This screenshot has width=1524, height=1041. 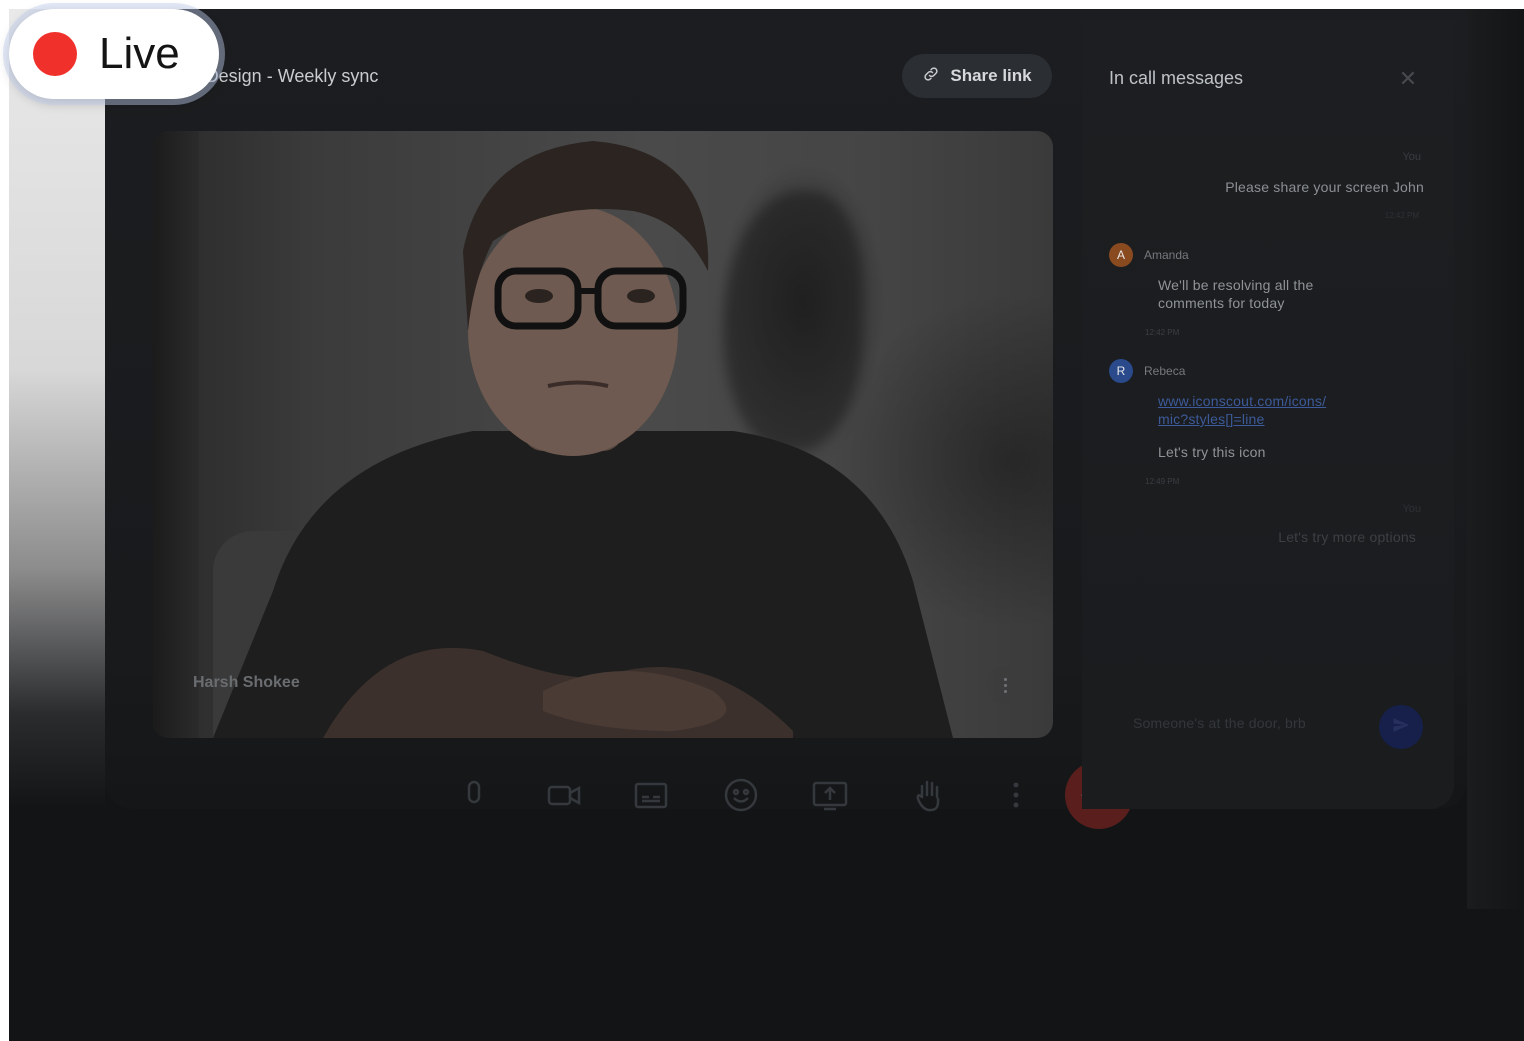 What do you see at coordinates (741, 795) in the screenshot?
I see `emoji-icon` at bounding box center [741, 795].